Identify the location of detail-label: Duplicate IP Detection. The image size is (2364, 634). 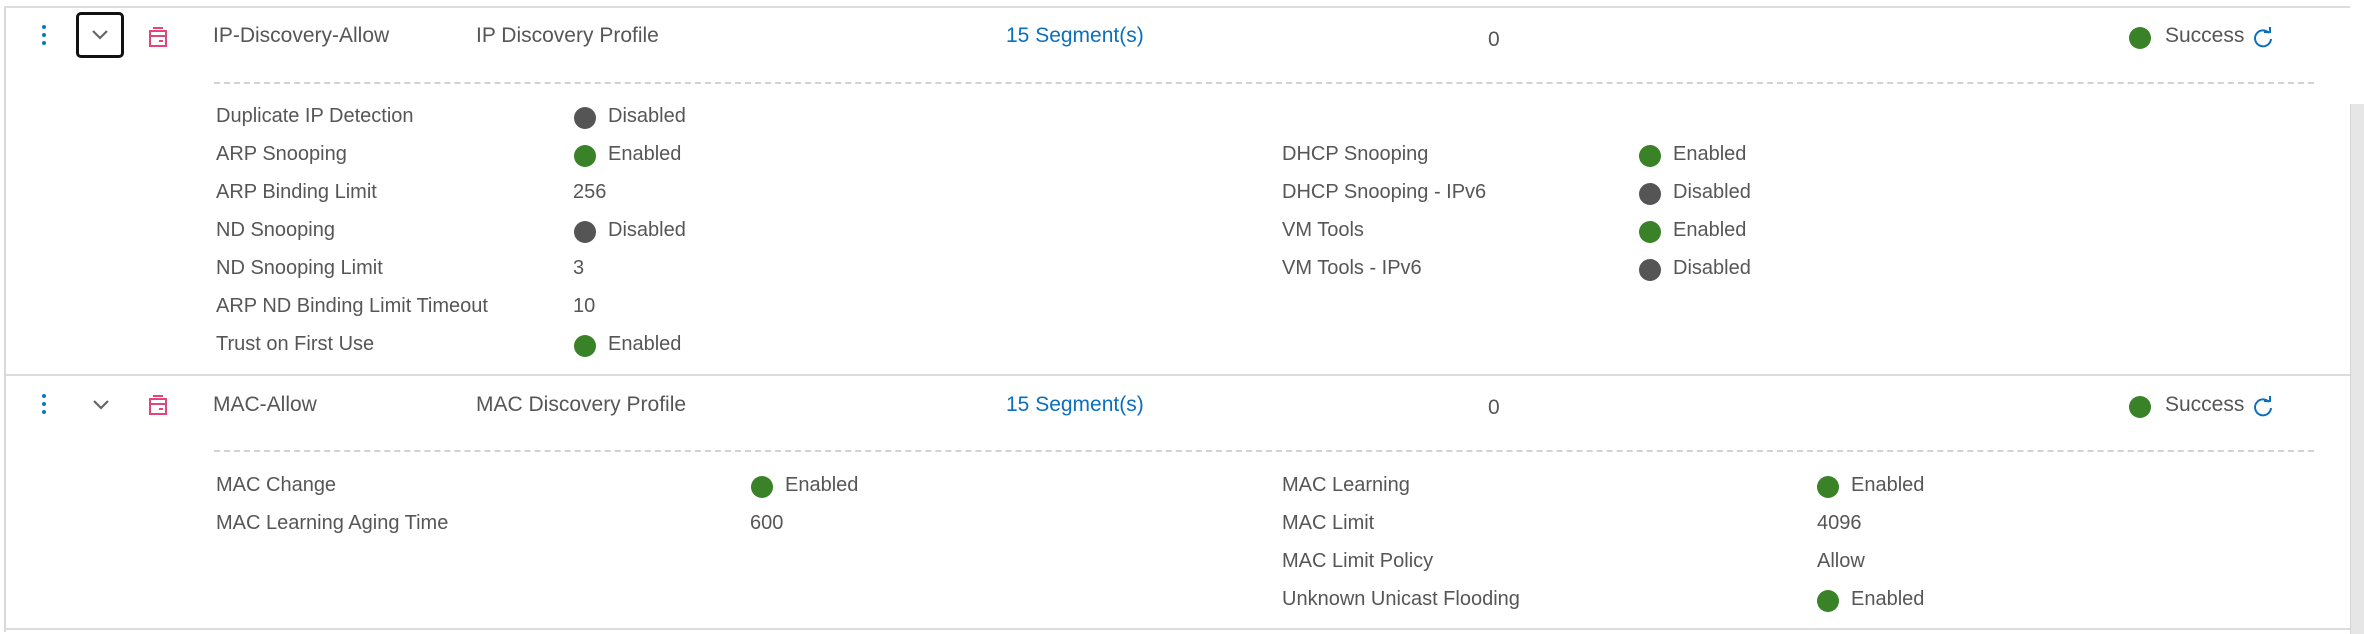
(315, 116).